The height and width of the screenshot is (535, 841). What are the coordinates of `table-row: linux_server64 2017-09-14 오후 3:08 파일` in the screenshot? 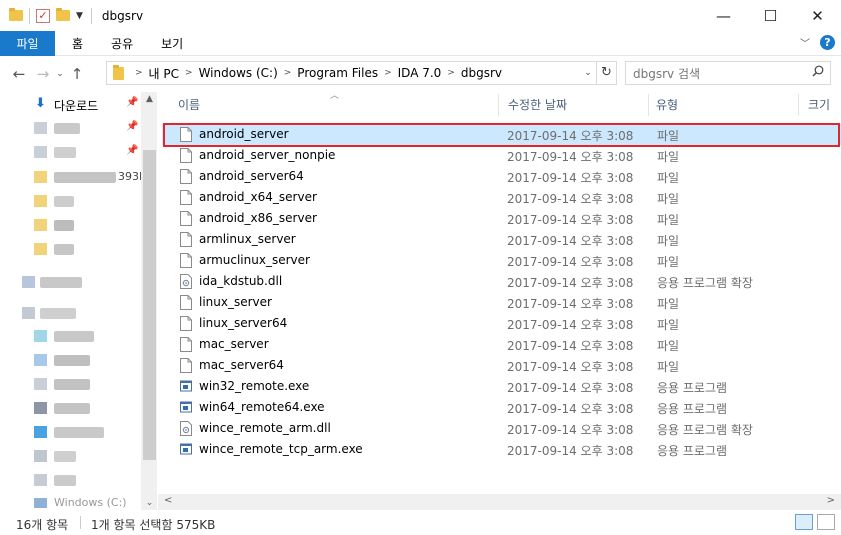 It's located at (501, 323).